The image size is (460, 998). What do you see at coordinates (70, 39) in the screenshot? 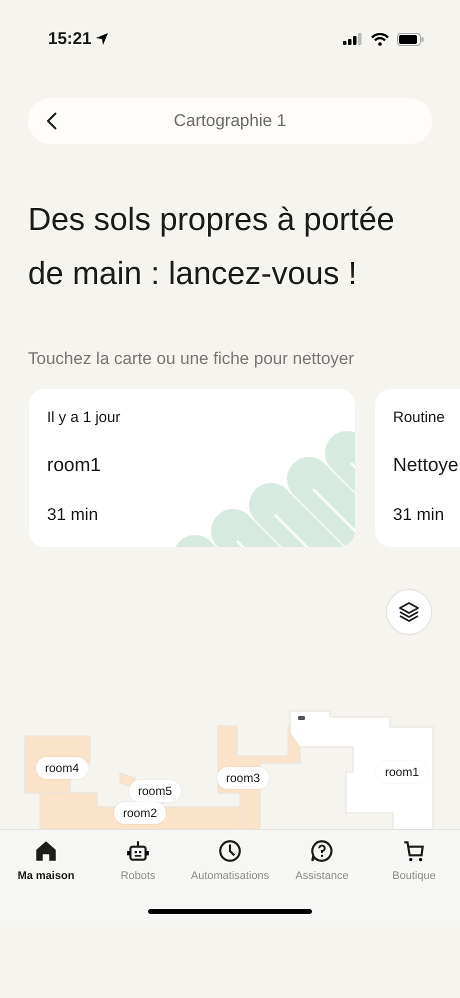
I see `clock-time: 15:21` at bounding box center [70, 39].